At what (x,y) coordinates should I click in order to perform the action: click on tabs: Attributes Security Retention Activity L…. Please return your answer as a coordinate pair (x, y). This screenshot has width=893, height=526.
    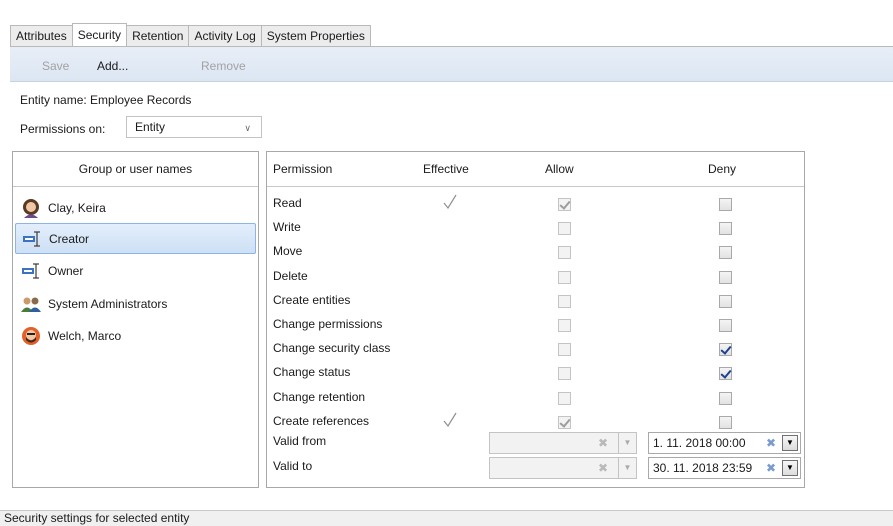
    Looking at the image, I should click on (190, 34).